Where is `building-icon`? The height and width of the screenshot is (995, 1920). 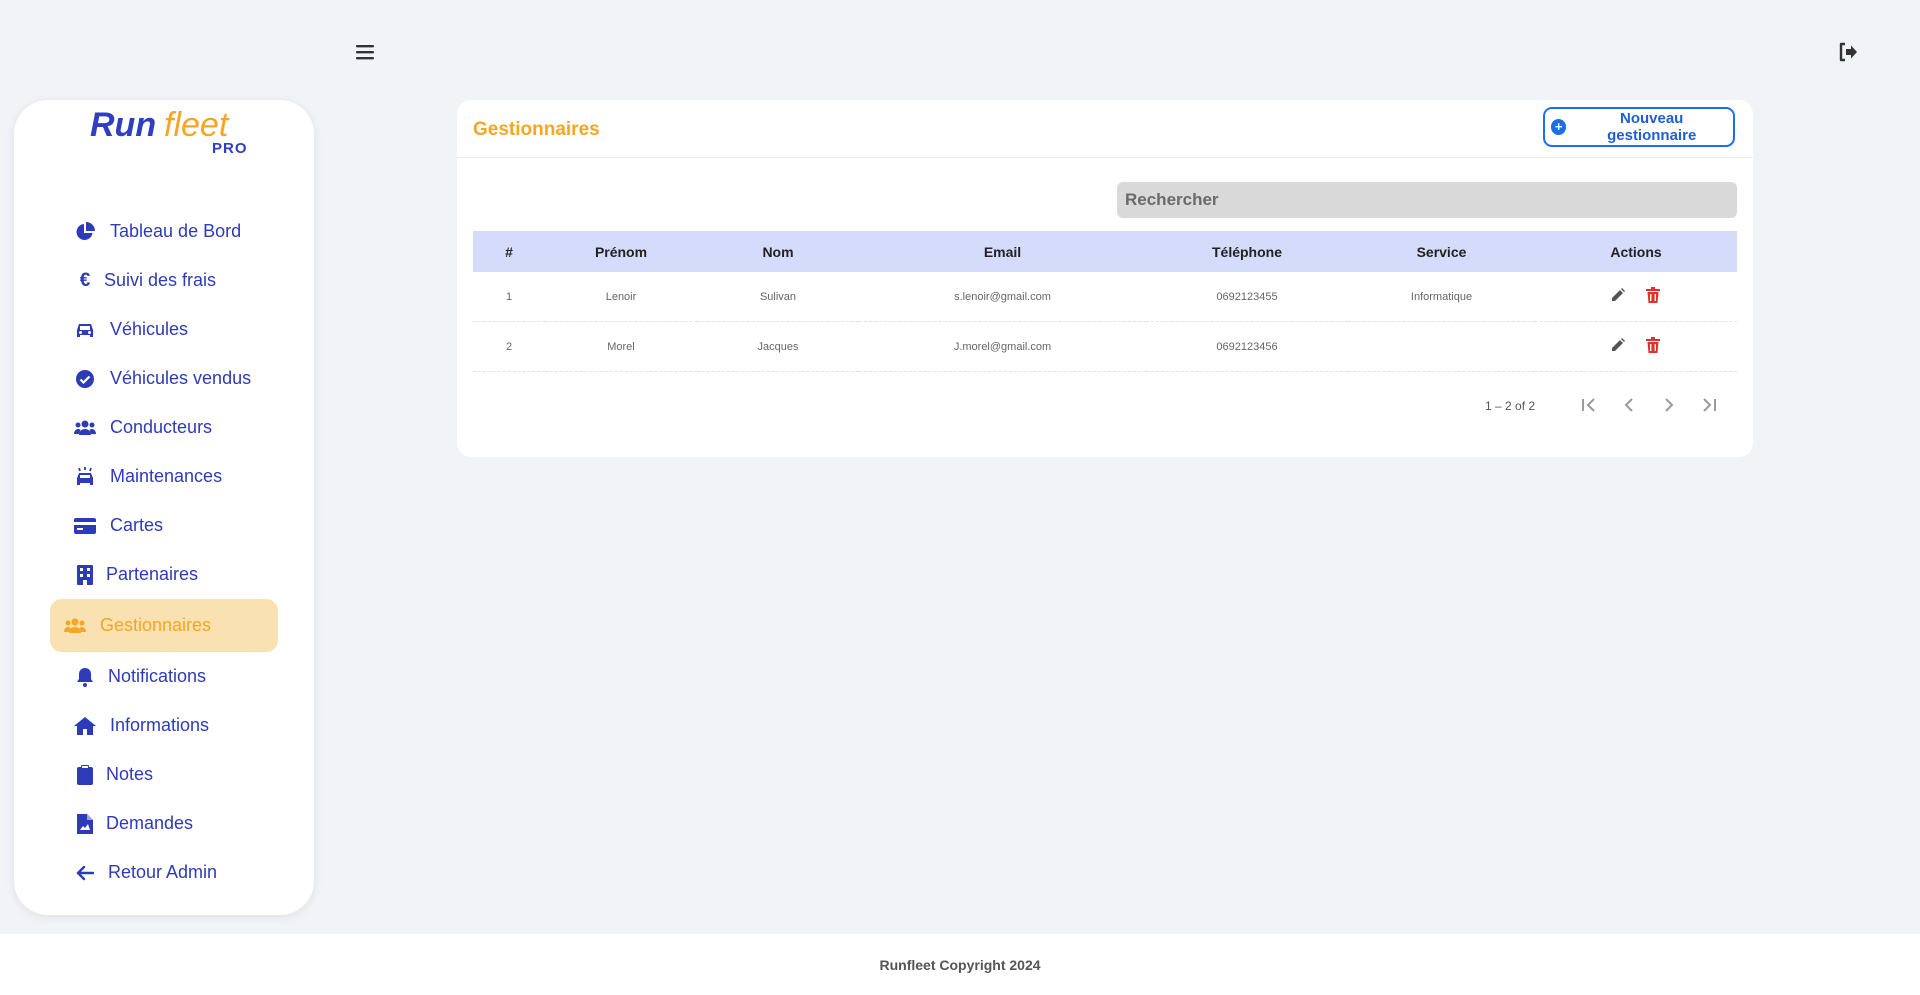
building-icon is located at coordinates (85, 575).